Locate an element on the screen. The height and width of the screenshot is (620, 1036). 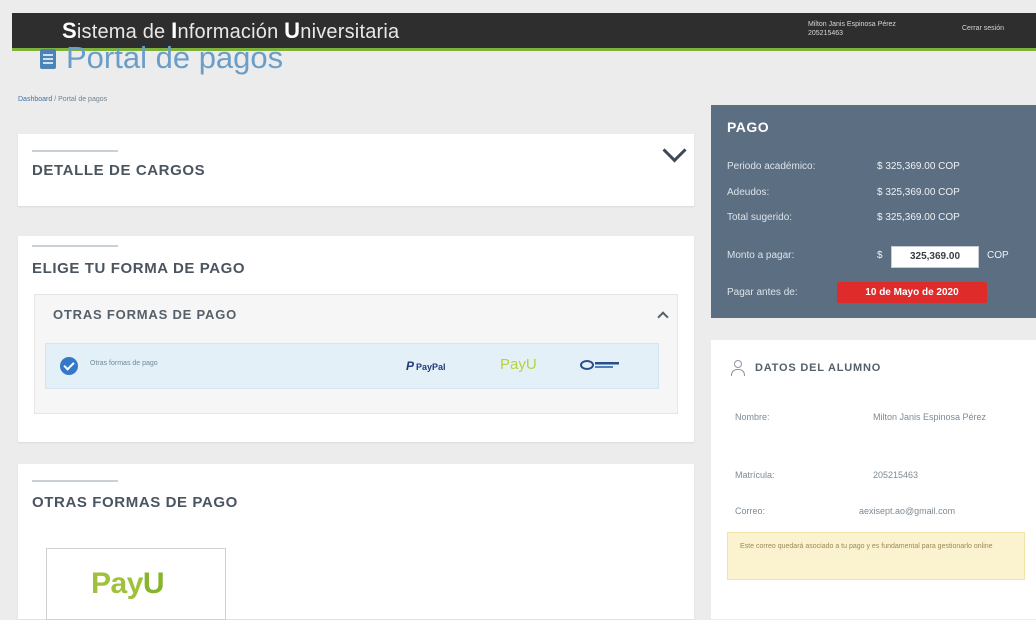
payment-option-row: Otras formas de pago P PayPal PayU is located at coordinates (352, 366).